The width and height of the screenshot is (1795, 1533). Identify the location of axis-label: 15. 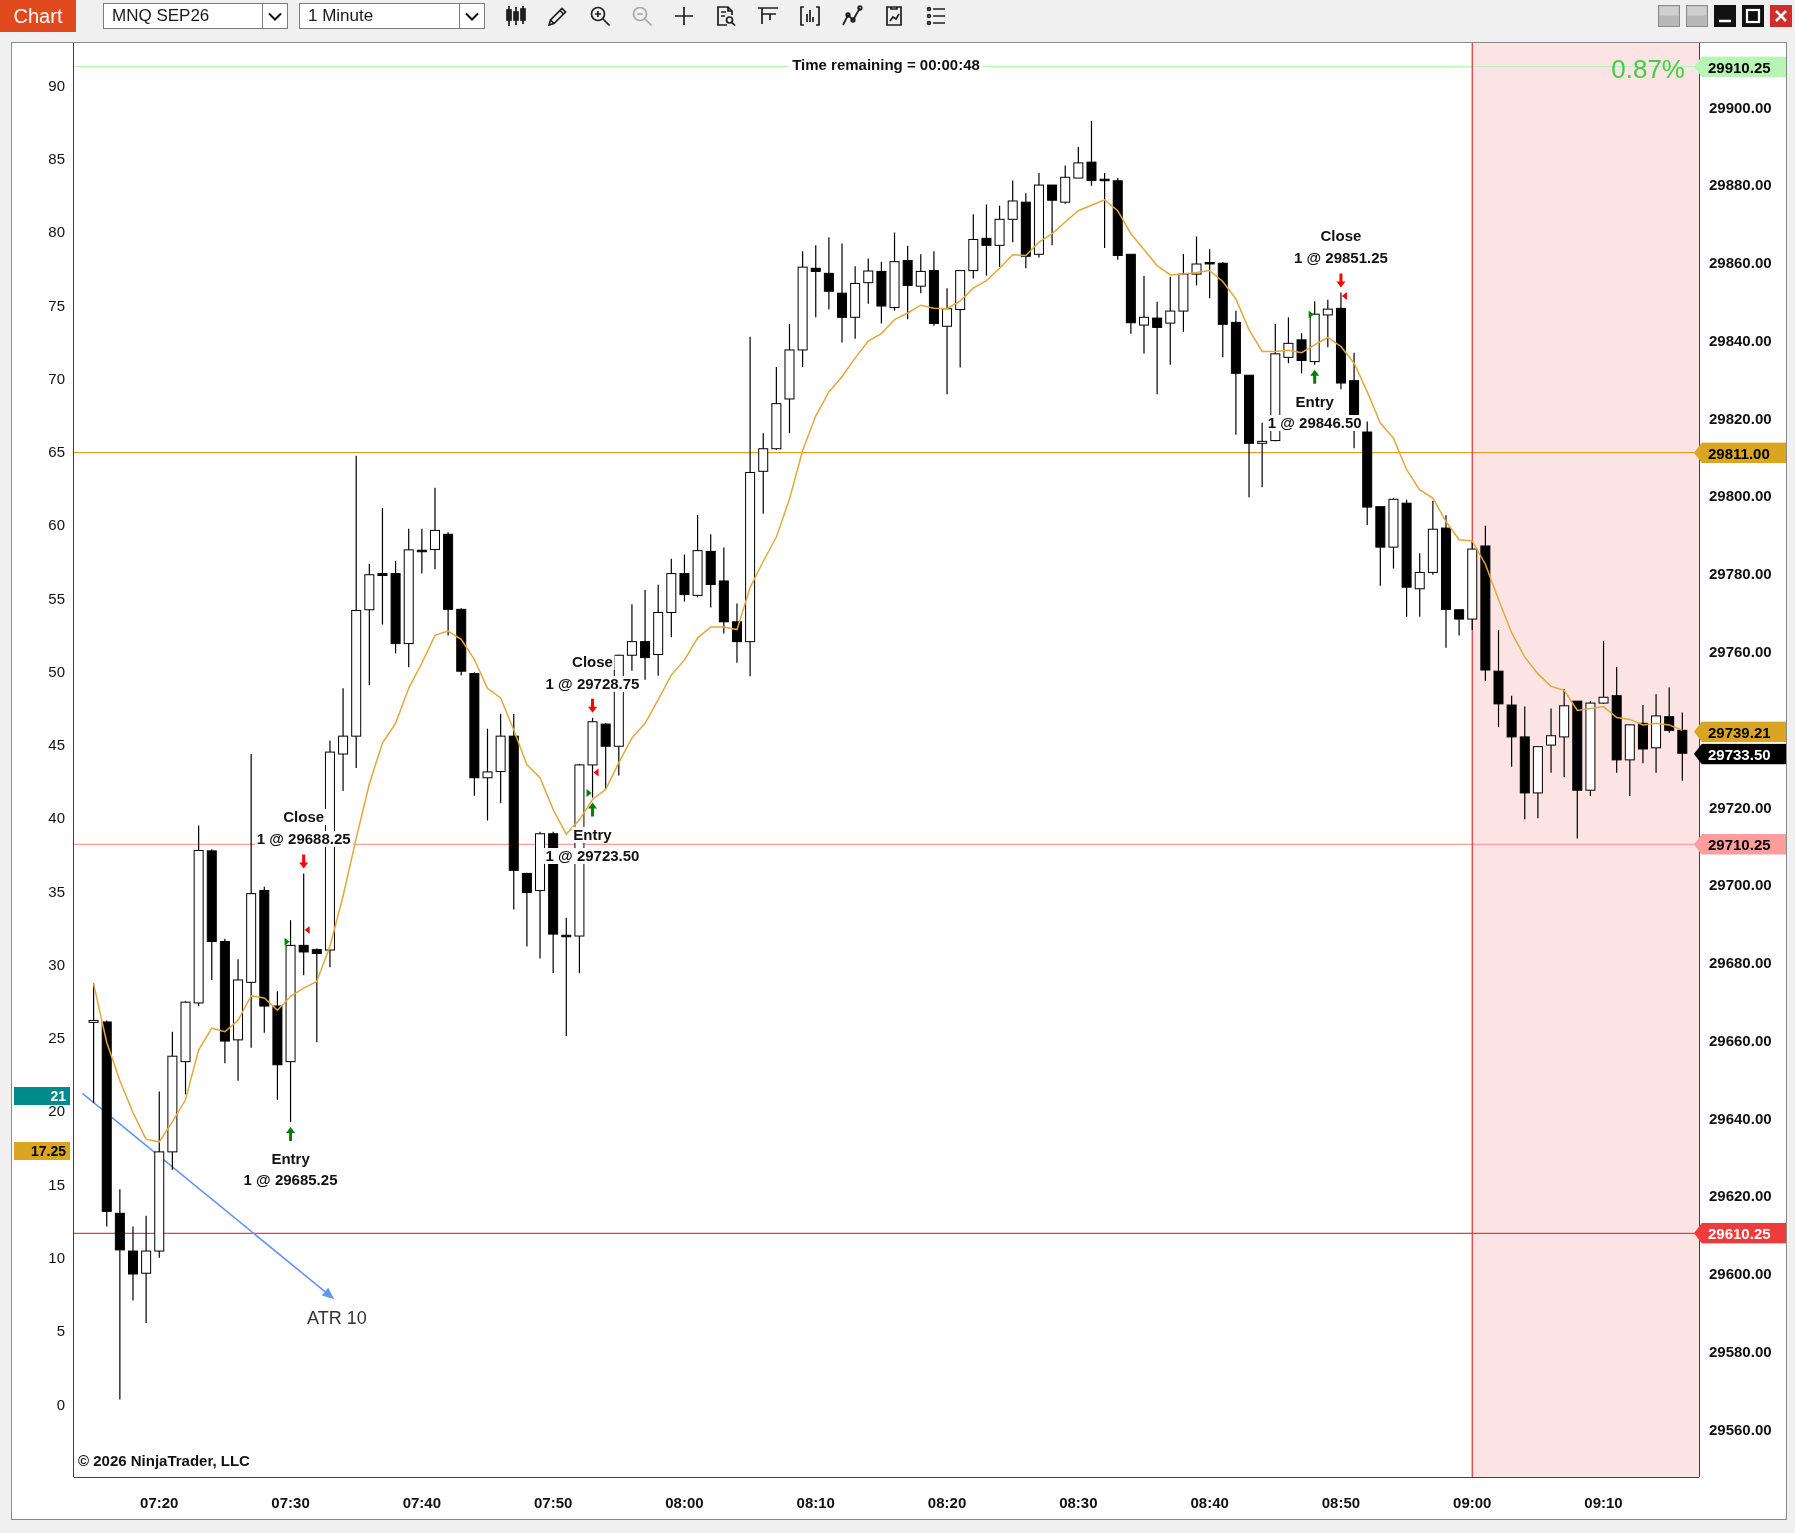
(56, 1184).